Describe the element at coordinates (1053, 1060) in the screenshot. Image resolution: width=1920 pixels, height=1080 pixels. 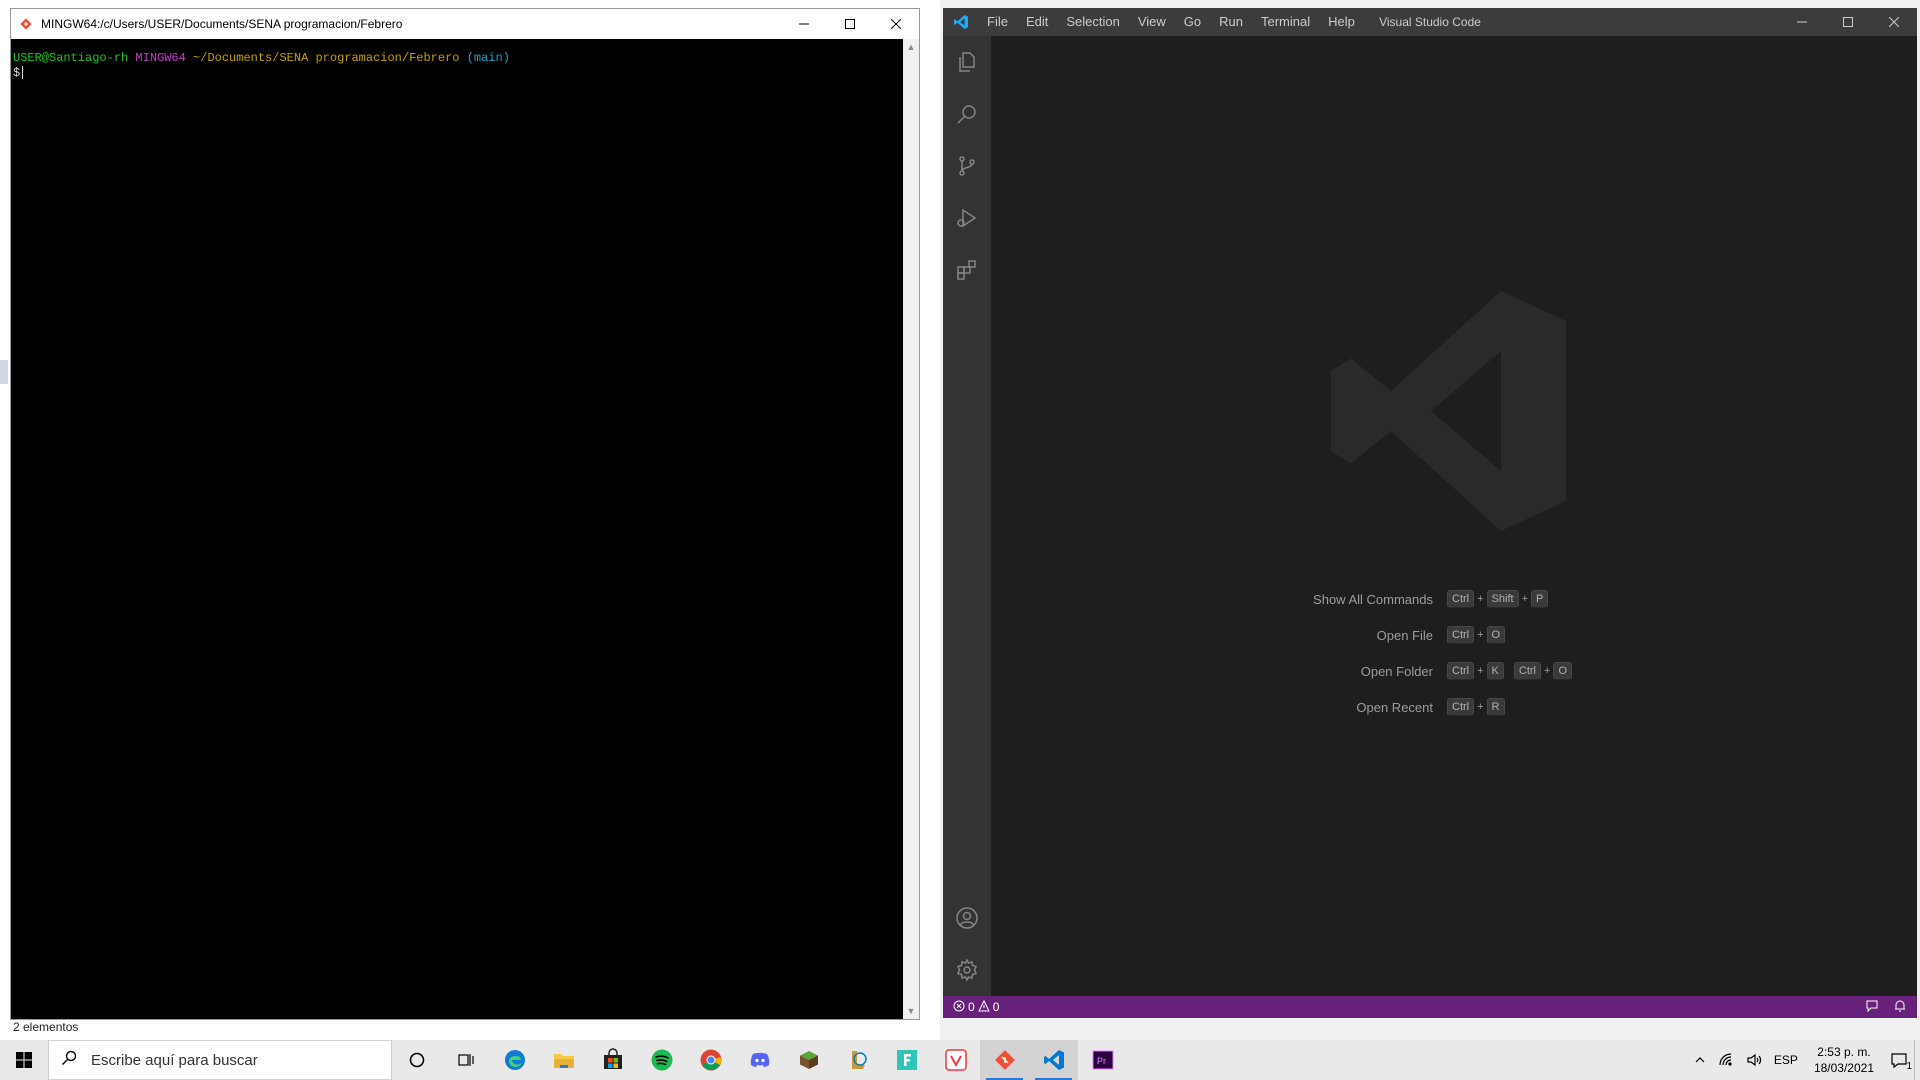
I see `vscode-taskbar-icon` at that location.